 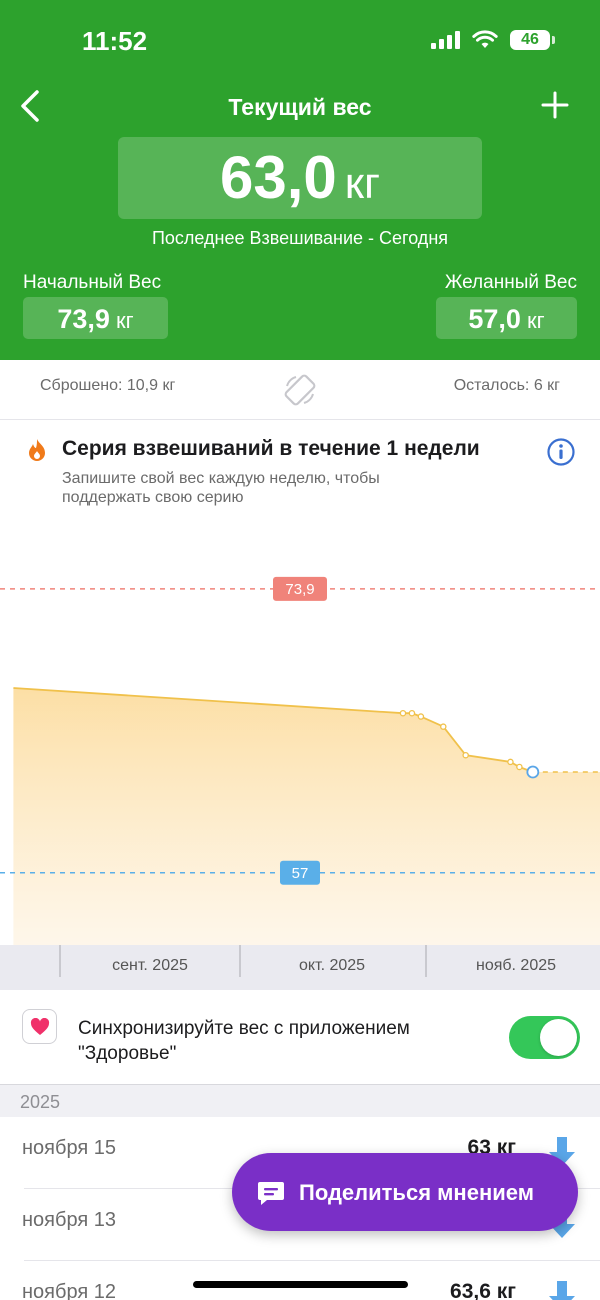 I want to click on goal-weight-label: Желанный Вес, so click(x=510, y=282).